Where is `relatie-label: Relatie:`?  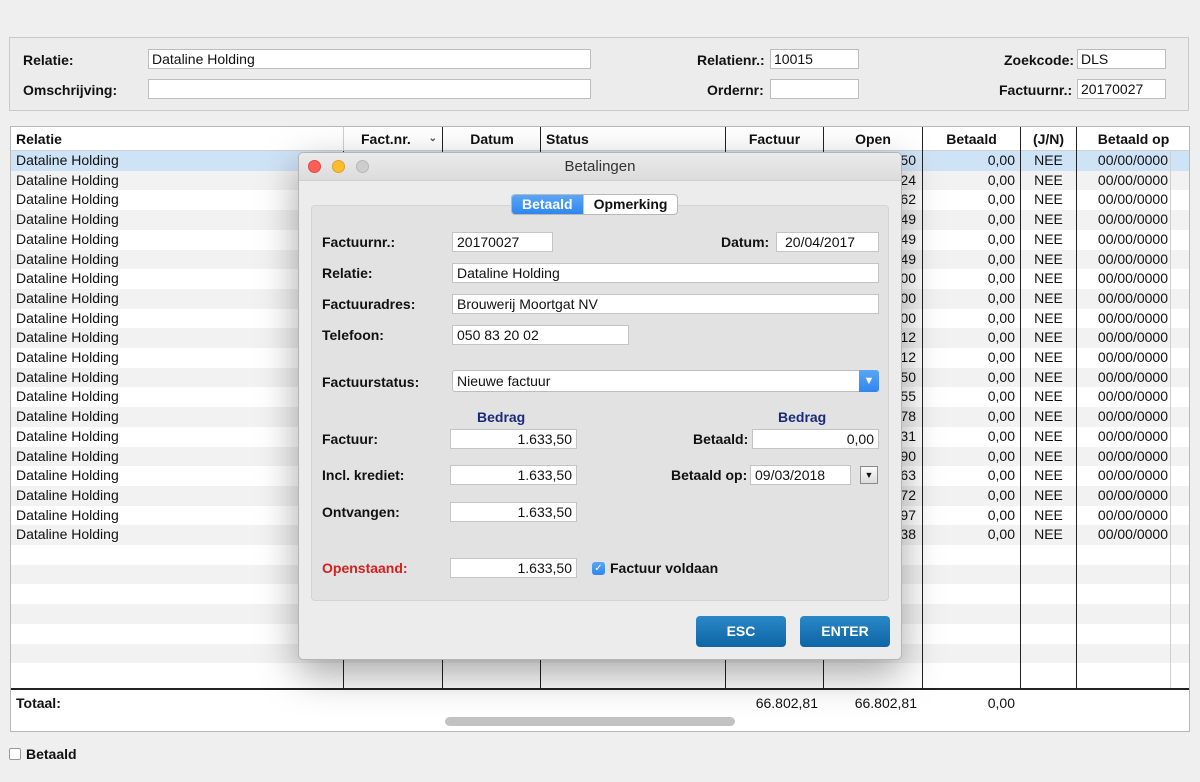
relatie-label: Relatie: is located at coordinates (347, 273).